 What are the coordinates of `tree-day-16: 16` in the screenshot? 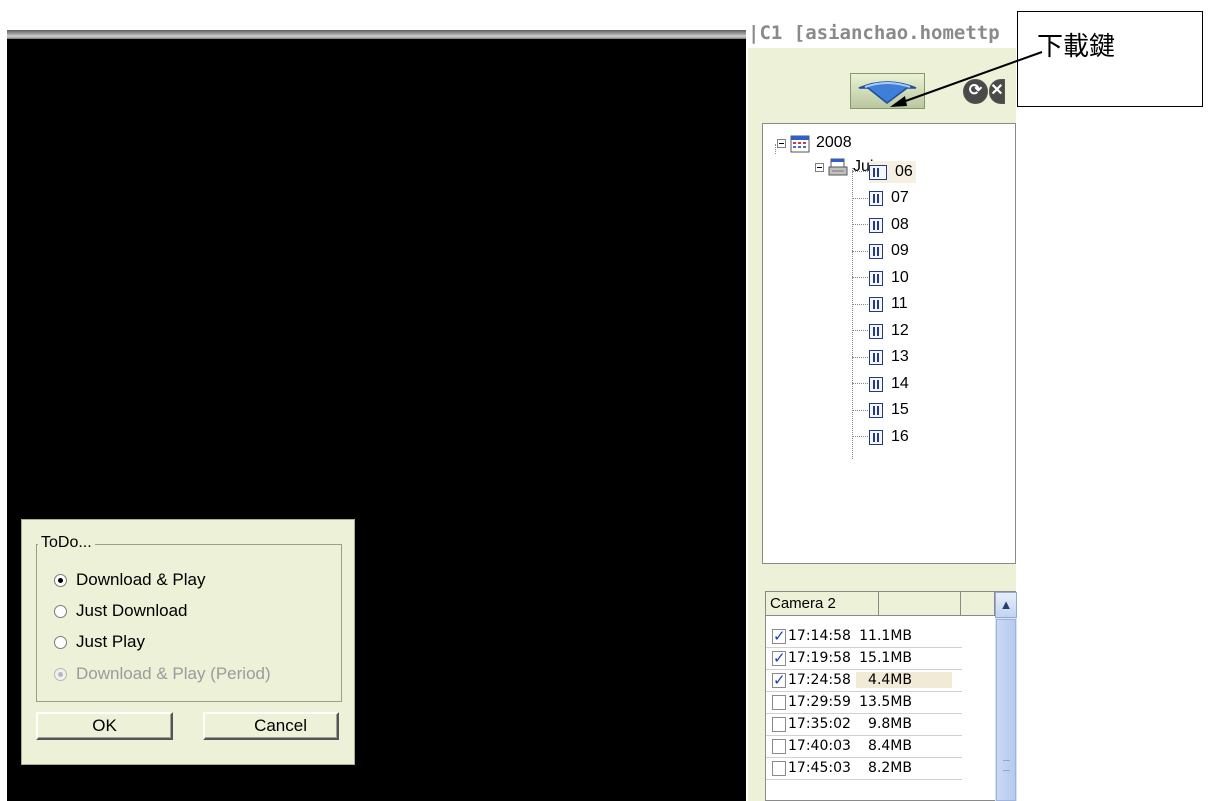 It's located at (889, 437).